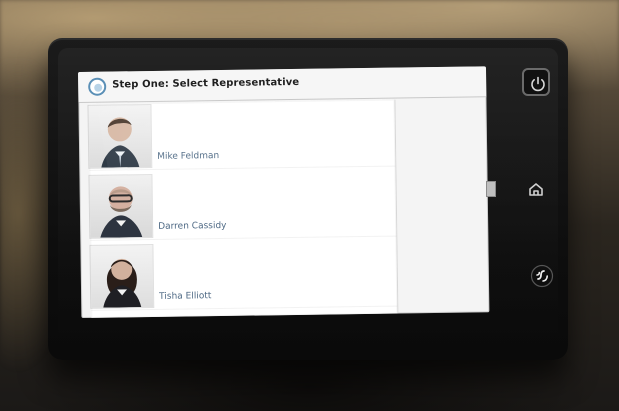  Describe the element at coordinates (206, 83) in the screenshot. I see `page-title: Step One: Select Representative` at that location.